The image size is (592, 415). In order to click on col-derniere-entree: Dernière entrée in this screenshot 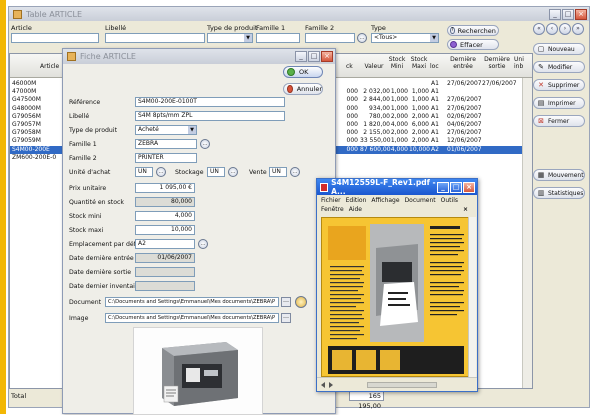, I will do `click(463, 63)`.